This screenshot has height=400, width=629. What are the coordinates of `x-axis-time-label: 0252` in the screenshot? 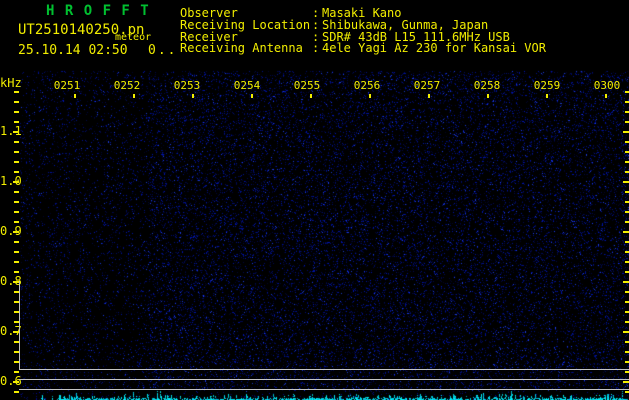 It's located at (127, 85).